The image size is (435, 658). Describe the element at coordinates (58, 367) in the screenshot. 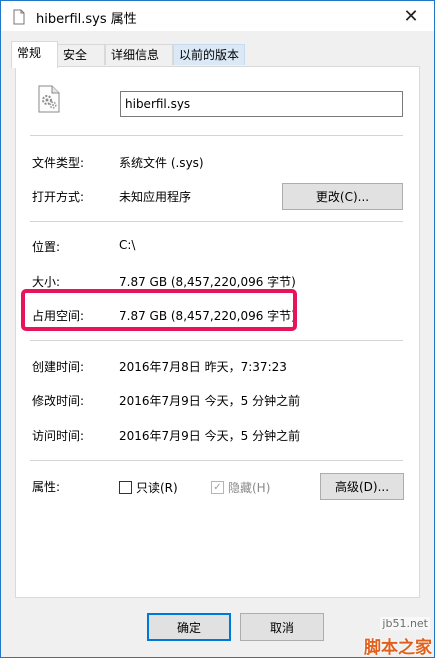

I see `created-label: 创建时间:` at that location.